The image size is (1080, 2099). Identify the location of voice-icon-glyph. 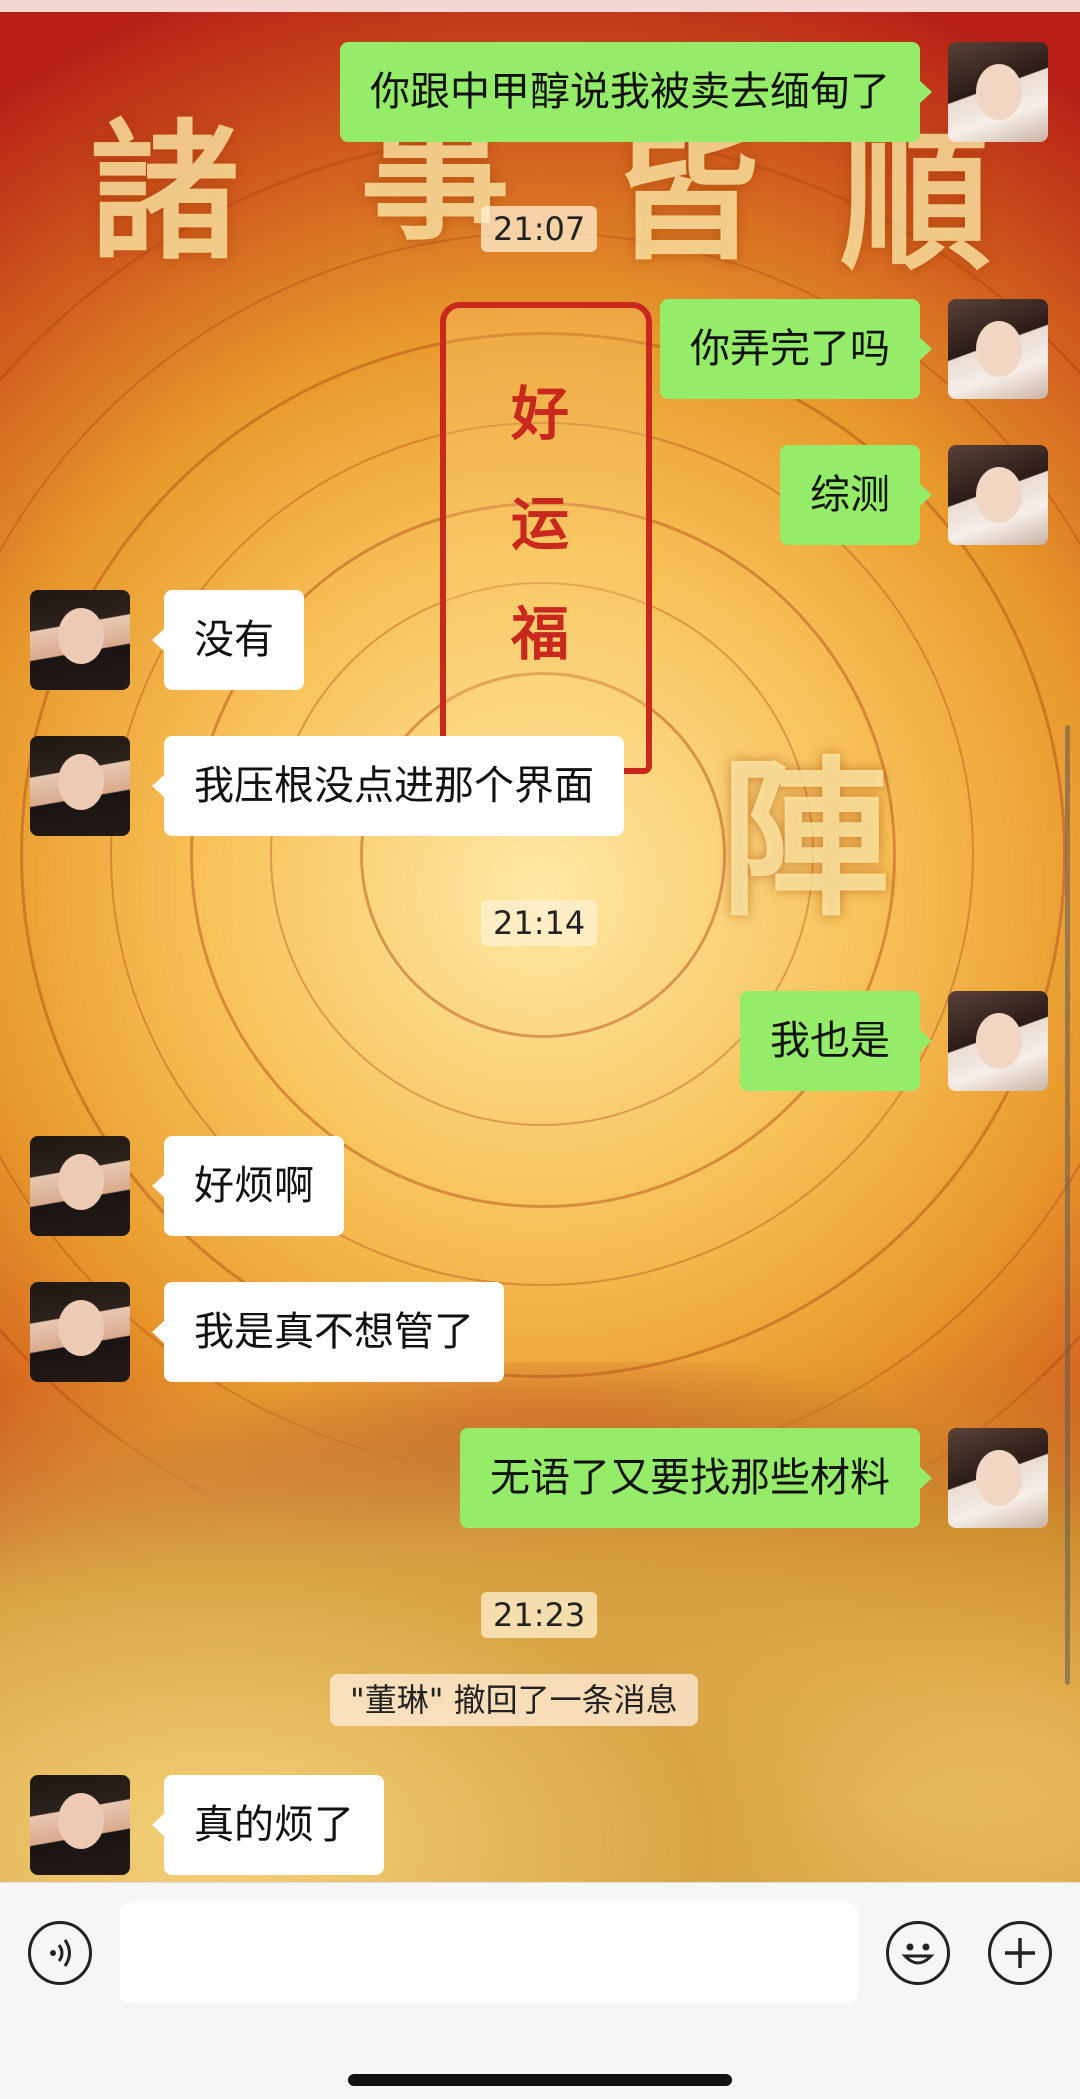
(60, 1953).